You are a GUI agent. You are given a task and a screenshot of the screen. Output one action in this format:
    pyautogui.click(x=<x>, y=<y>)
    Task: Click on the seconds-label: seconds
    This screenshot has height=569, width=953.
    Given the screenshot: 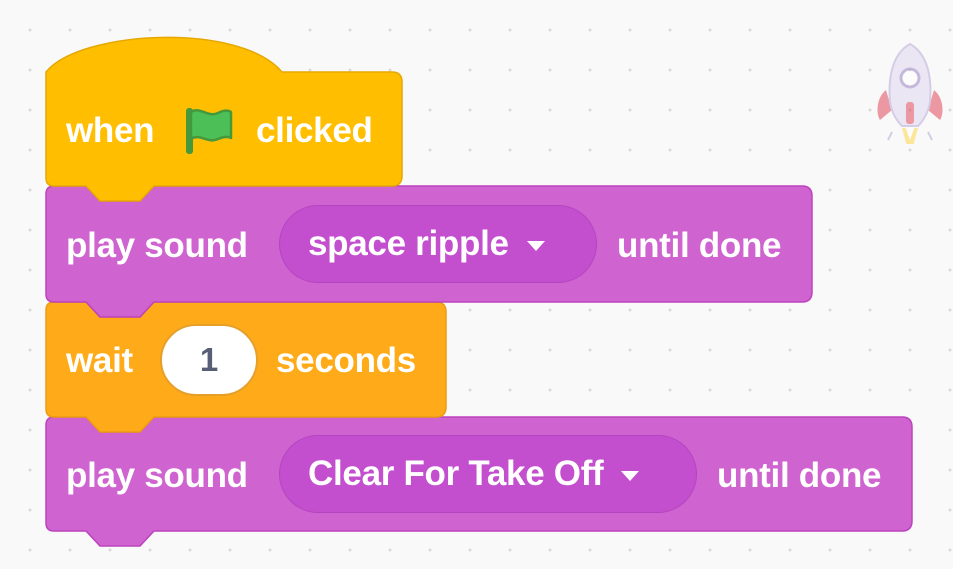 What is the action you would take?
    pyautogui.click(x=346, y=360)
    